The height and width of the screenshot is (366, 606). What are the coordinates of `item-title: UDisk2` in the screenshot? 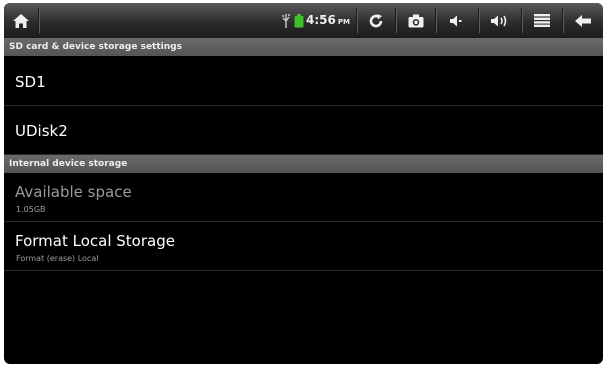 It's located at (41, 131).